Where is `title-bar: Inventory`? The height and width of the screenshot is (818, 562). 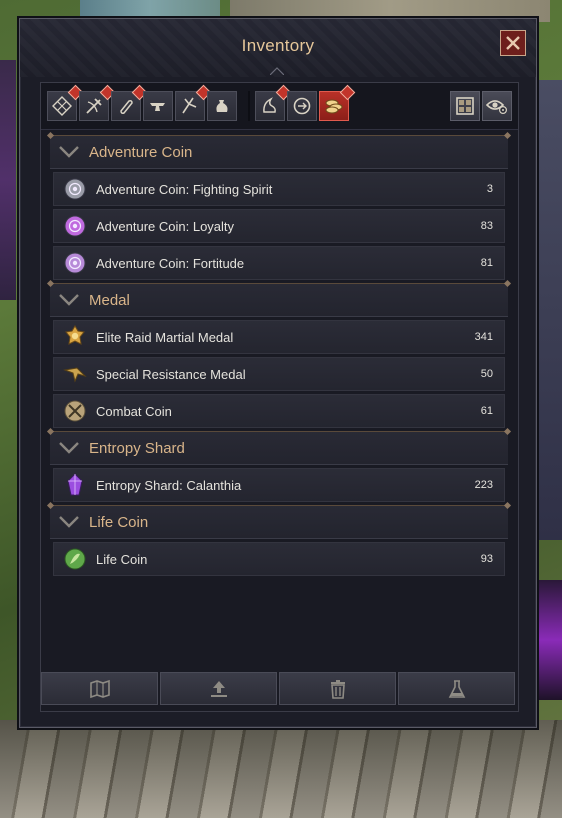 title-bar: Inventory is located at coordinates (278, 48).